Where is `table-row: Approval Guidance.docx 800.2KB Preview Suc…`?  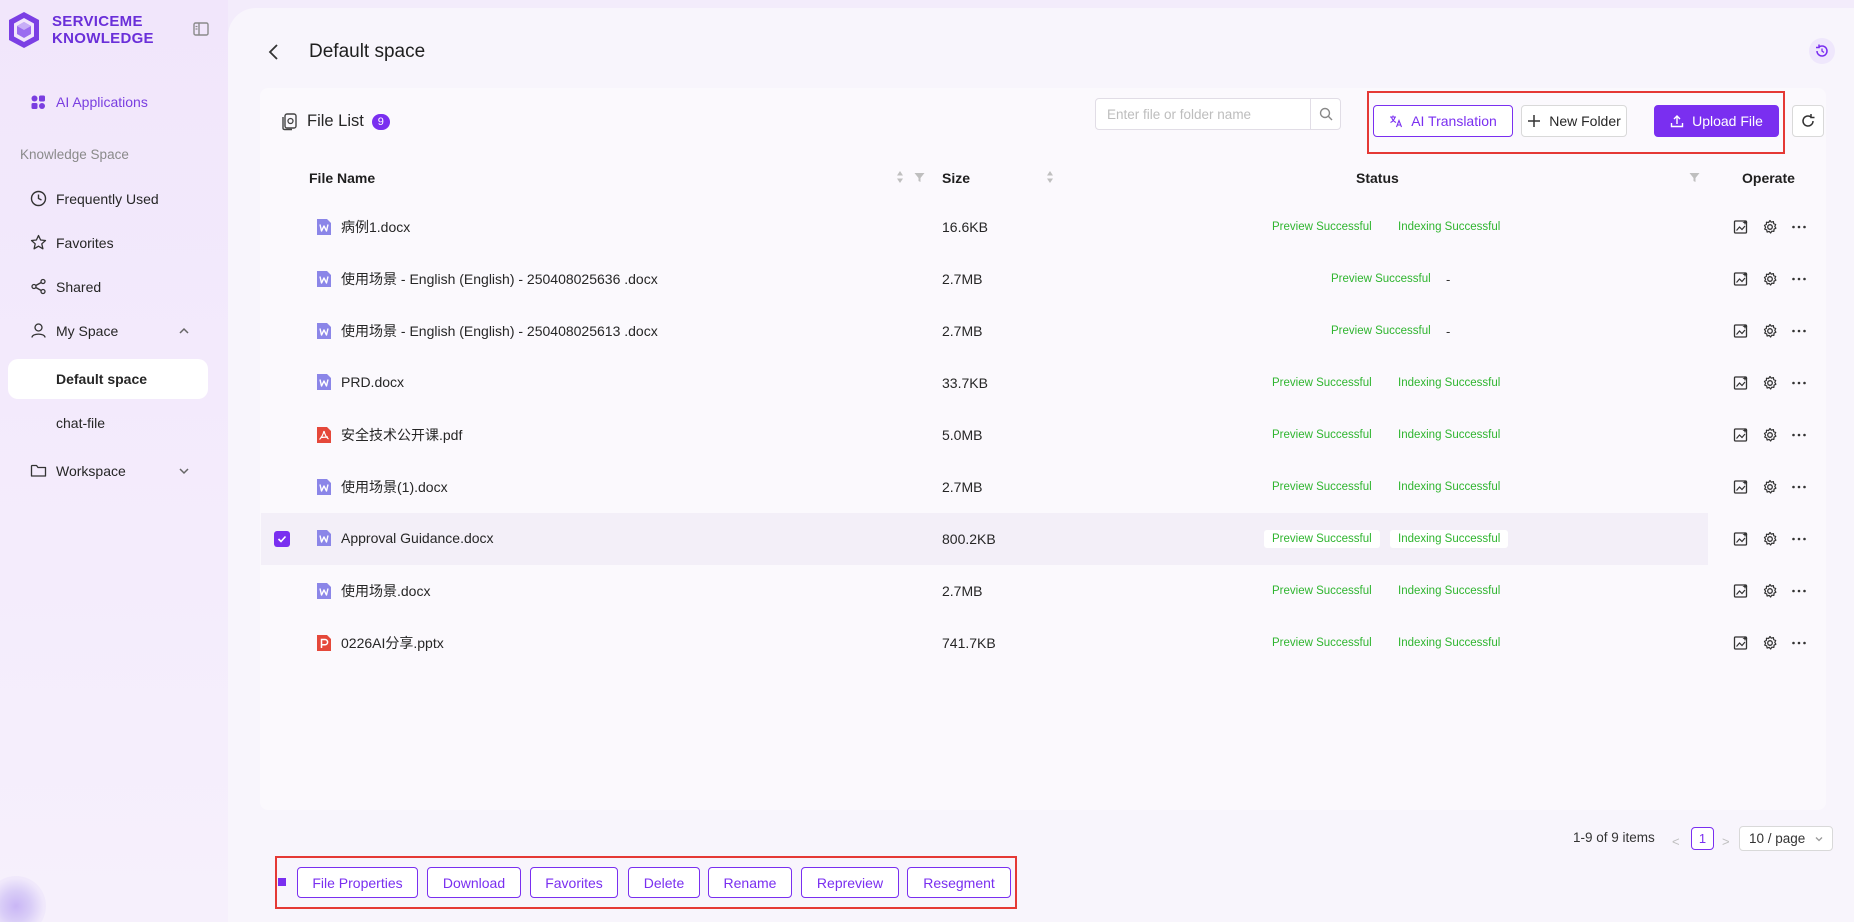 table-row: Approval Guidance.docx 800.2KB Preview Suc… is located at coordinates (1033, 539).